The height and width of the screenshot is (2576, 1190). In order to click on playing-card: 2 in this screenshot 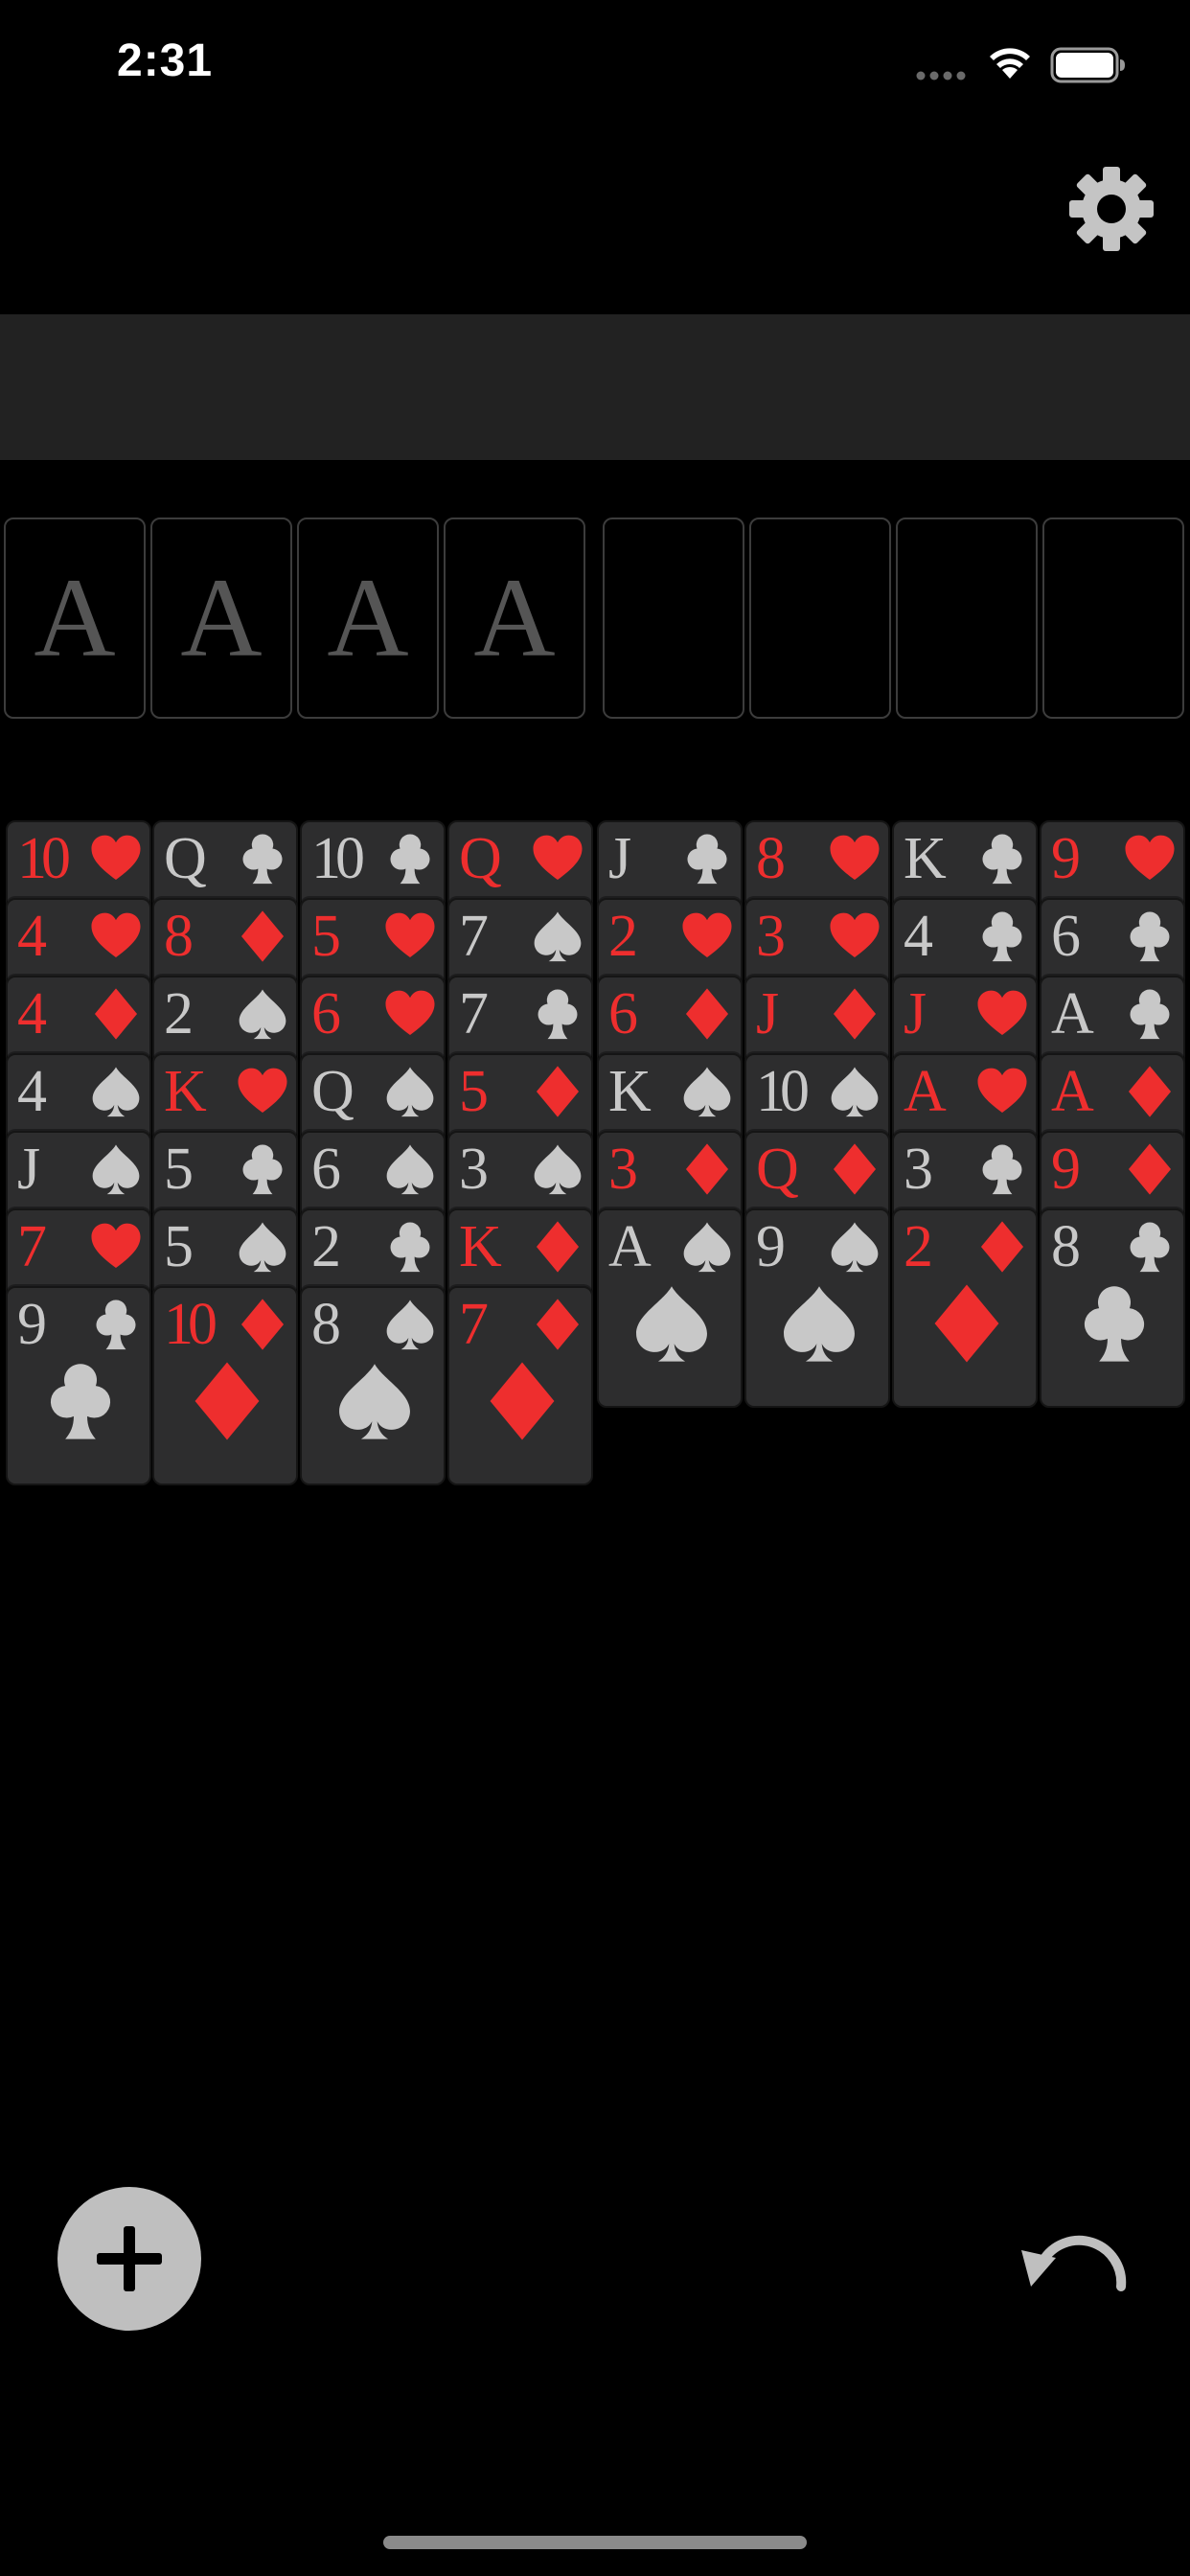, I will do `click(965, 1308)`.